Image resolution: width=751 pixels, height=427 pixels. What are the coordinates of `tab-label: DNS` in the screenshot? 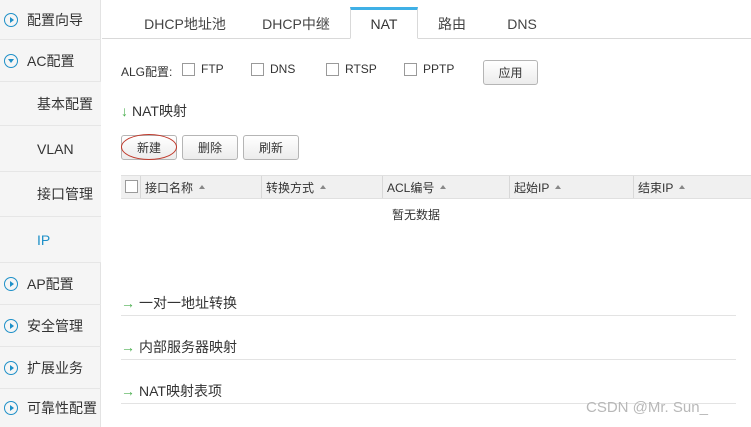 It's located at (522, 23).